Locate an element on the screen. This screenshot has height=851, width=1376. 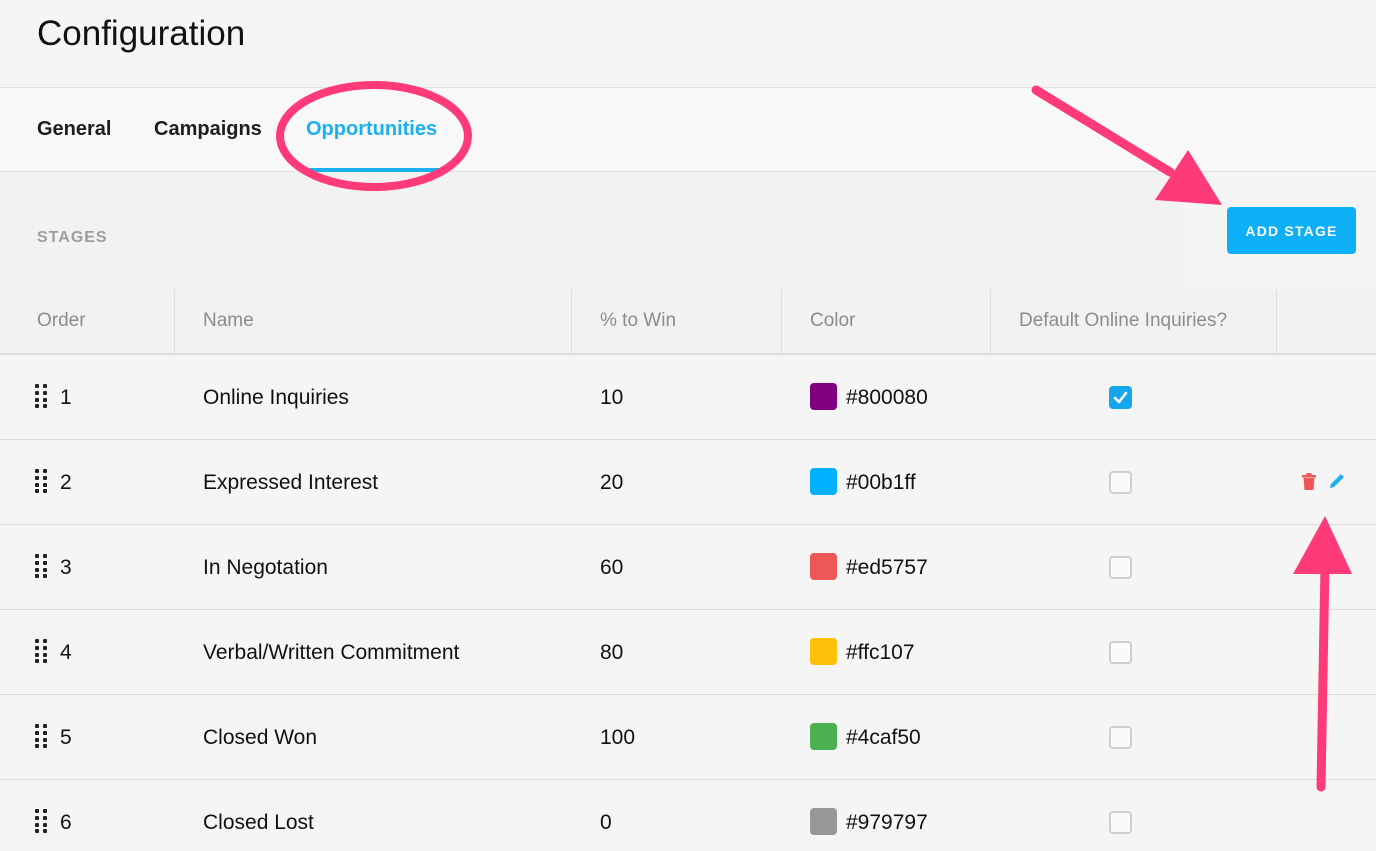
table-row: 3 In Negotation 60 #ed5757 is located at coordinates (688, 567).